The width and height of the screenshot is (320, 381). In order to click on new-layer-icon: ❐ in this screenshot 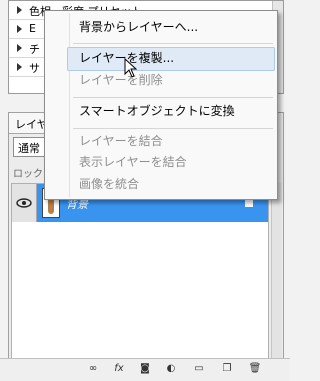, I will do `click(227, 369)`.